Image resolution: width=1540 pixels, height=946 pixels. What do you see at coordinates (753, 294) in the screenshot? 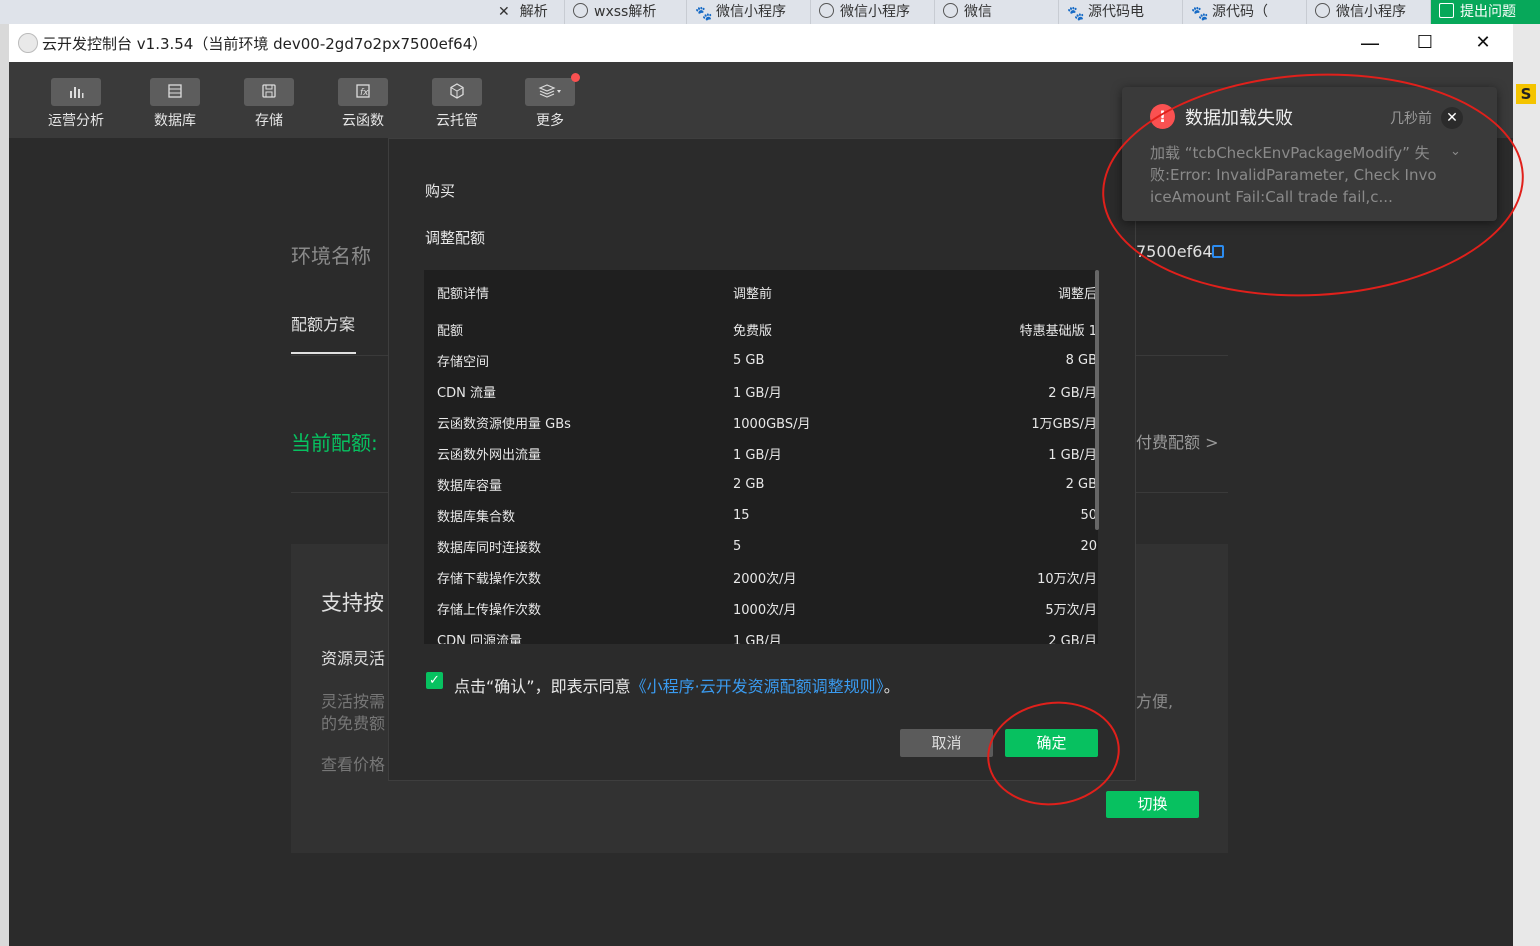
I see `table-header: 调整前` at bounding box center [753, 294].